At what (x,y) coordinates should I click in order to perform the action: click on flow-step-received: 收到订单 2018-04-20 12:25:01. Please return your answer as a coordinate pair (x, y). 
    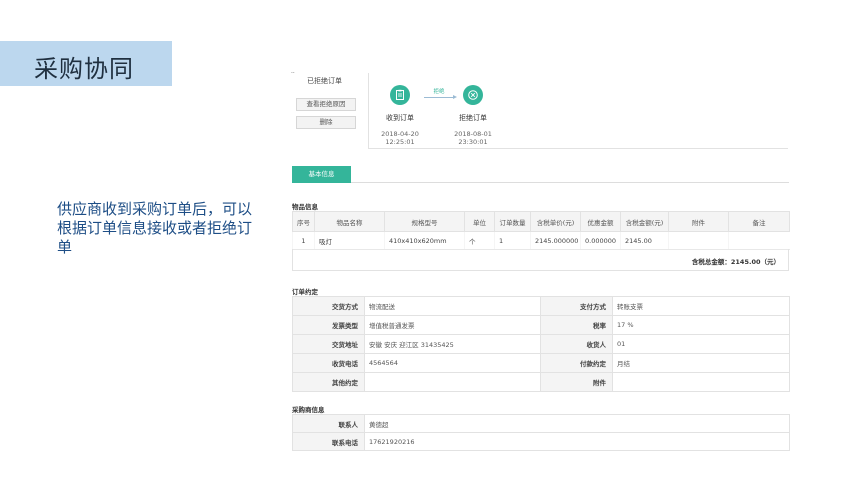
    Looking at the image, I should click on (400, 115).